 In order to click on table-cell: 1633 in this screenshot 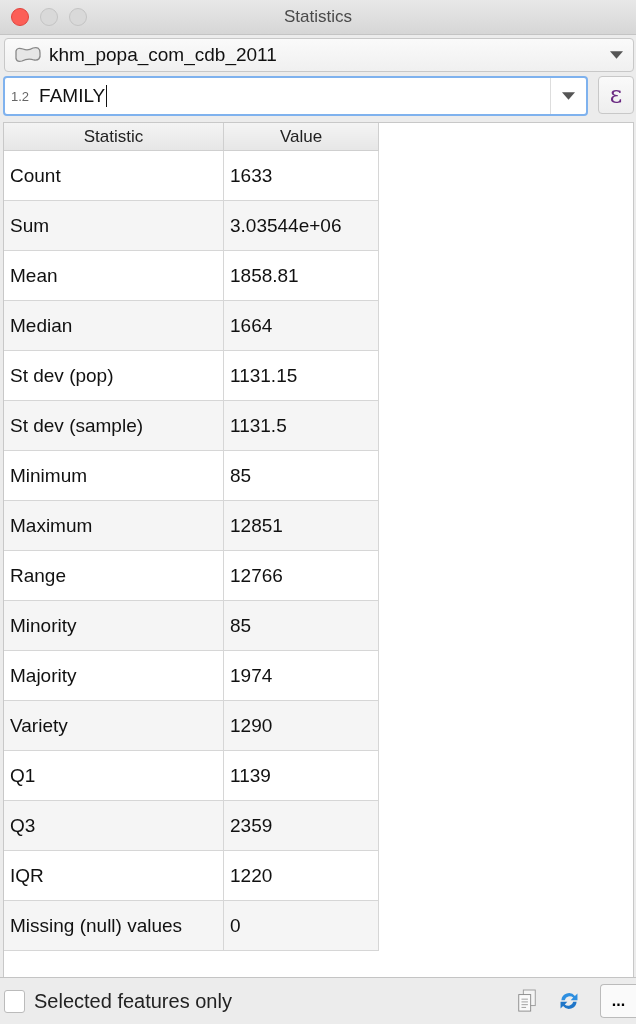, I will do `click(301, 175)`.